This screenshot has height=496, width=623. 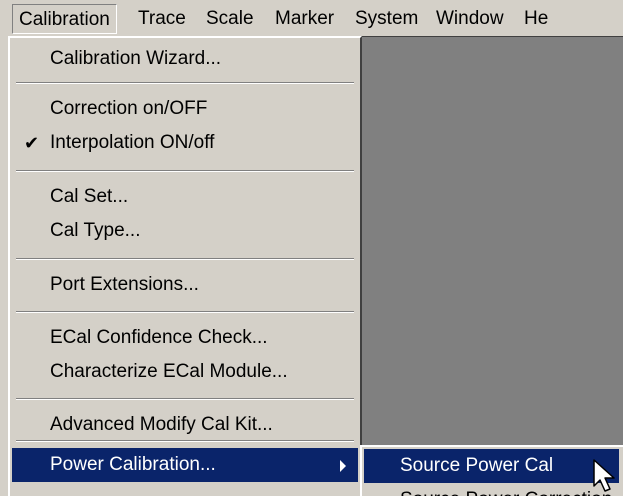 What do you see at coordinates (132, 142) in the screenshot?
I see `menu-item-label: Interpolation ON/off` at bounding box center [132, 142].